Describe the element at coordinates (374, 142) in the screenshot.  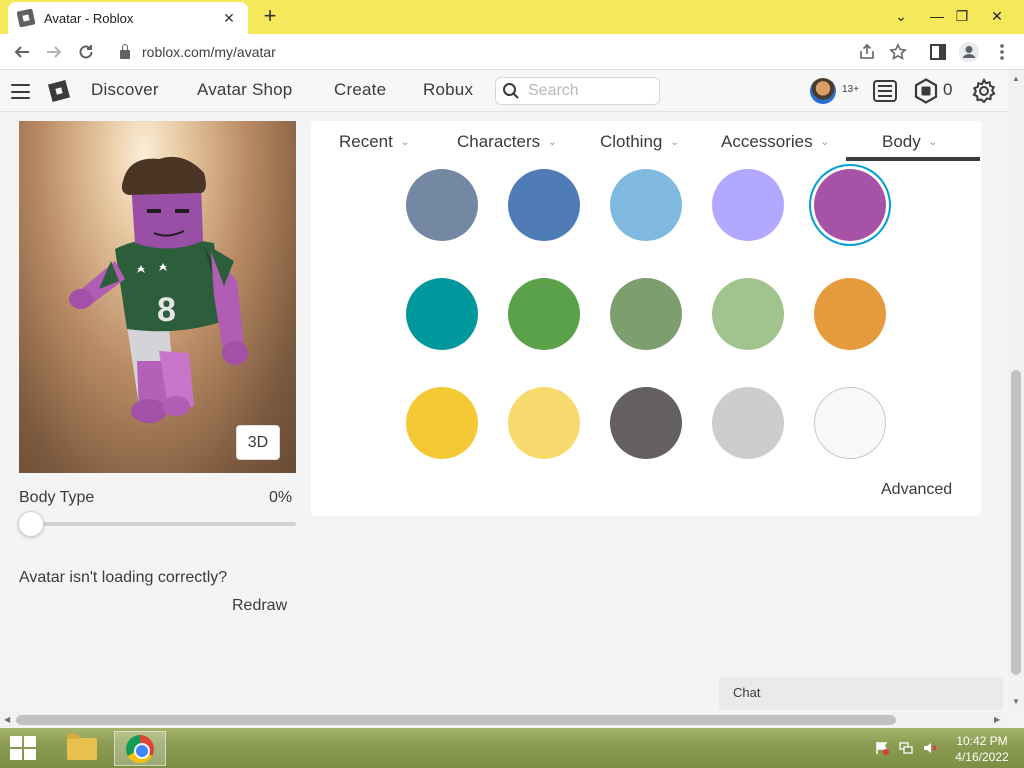
I see `tab-recent: Recent ⌄` at that location.